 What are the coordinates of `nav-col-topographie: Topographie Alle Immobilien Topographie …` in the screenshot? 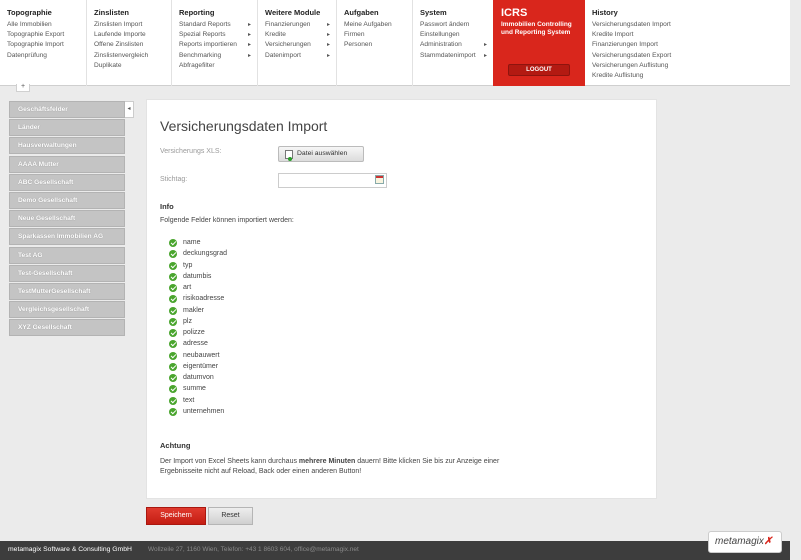 It's located at (43, 43).